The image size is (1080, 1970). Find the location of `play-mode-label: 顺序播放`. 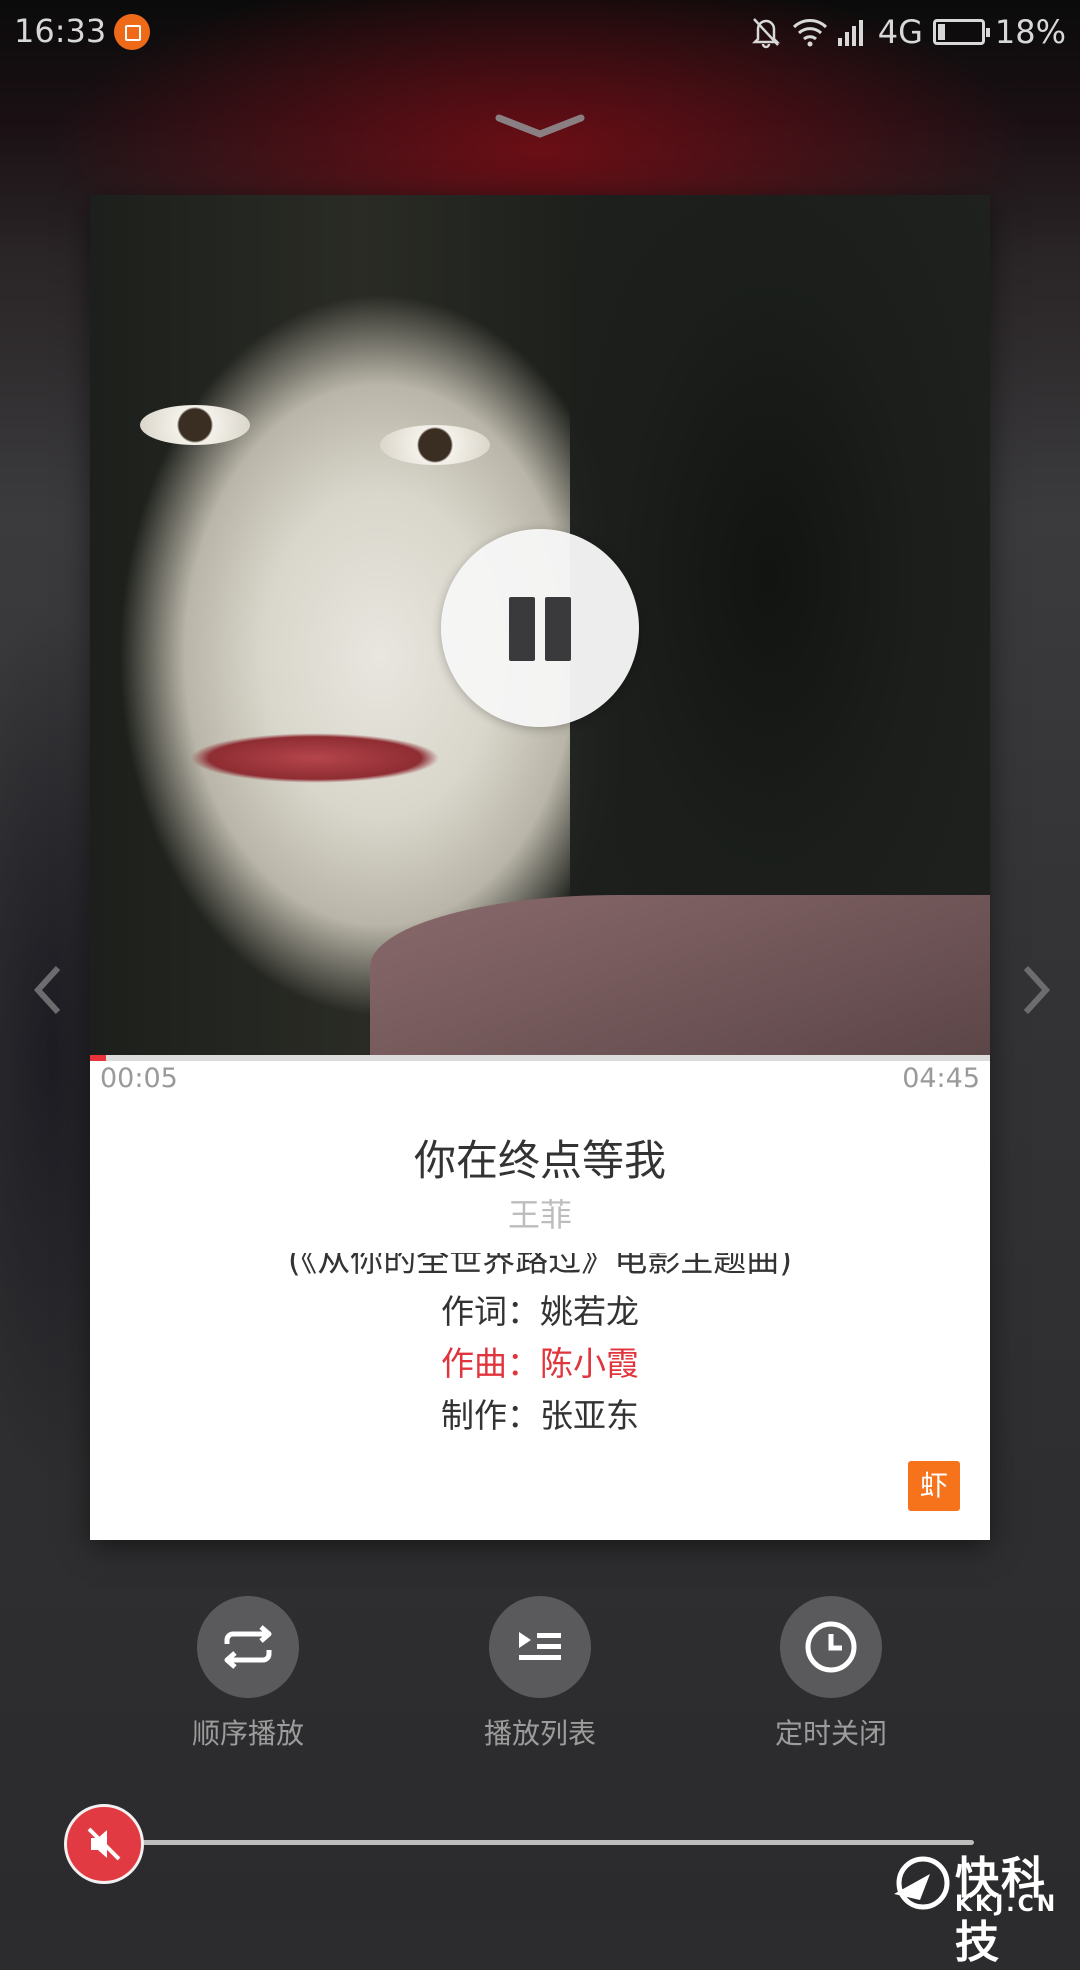

play-mode-label: 顺序播放 is located at coordinates (247, 1733).